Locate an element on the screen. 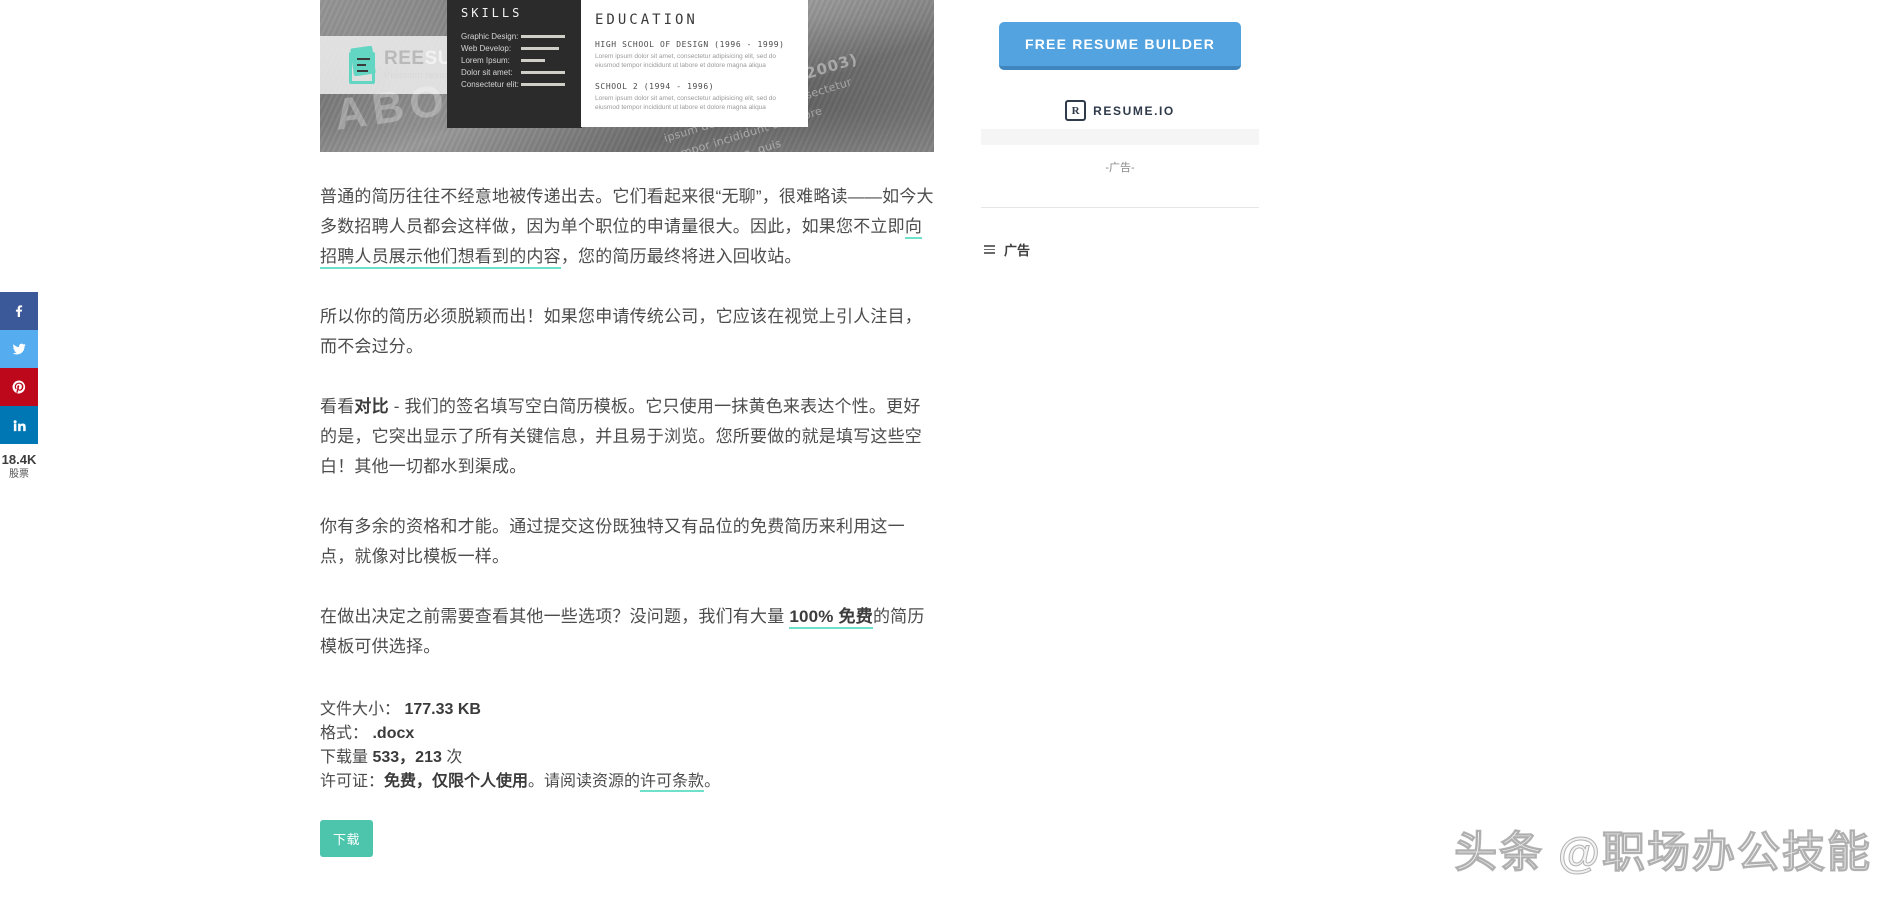 Image resolution: width=1894 pixels, height=902 pixels. resume-io-brand: R RESUME.IO is located at coordinates (1120, 110).